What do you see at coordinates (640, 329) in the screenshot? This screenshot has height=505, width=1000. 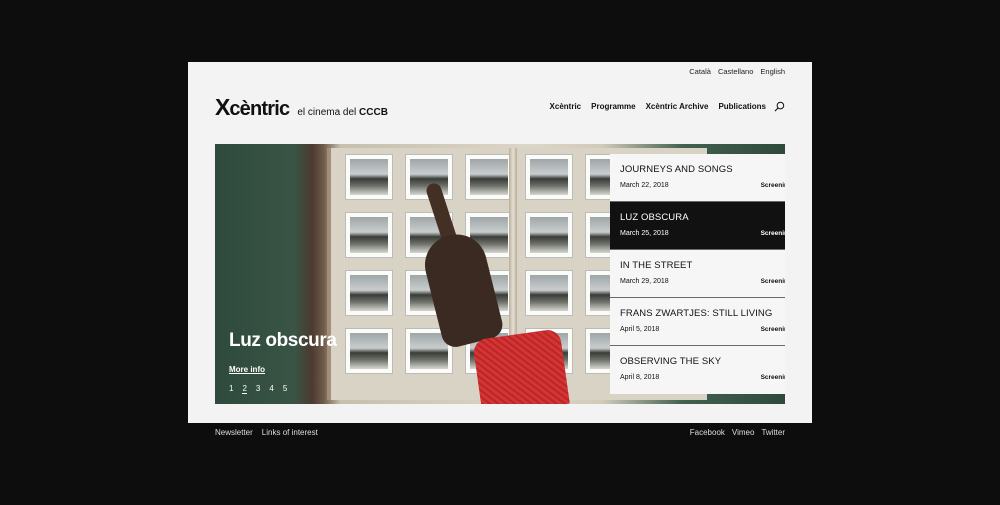 I see `event-date: April 5, 2018` at bounding box center [640, 329].